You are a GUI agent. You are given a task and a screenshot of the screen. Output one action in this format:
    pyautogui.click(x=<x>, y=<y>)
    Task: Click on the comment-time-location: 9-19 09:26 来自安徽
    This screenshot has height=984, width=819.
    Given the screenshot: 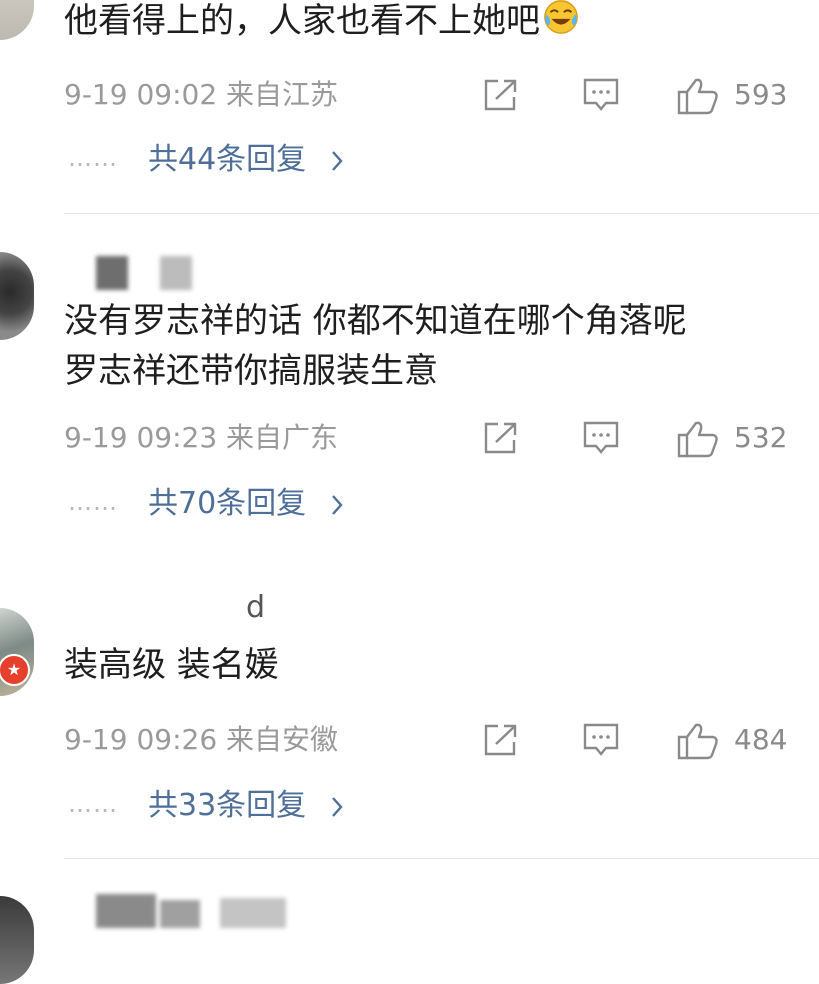 What is the action you would take?
    pyautogui.click(x=201, y=739)
    